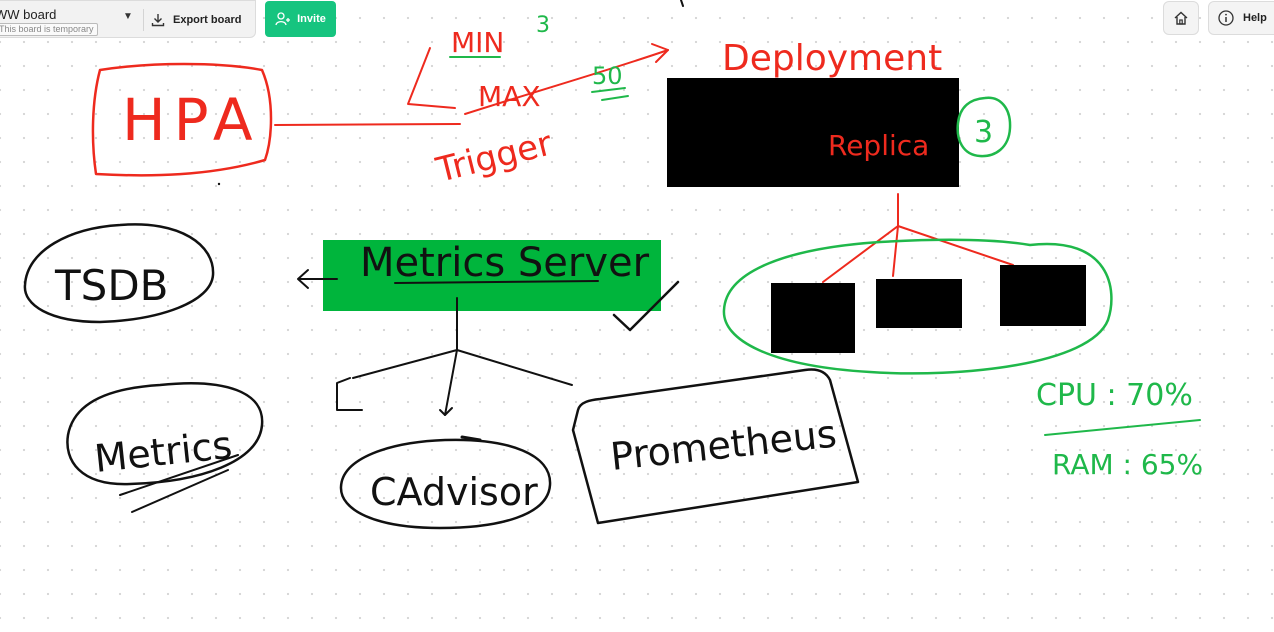 This screenshot has height=632, width=1274. What do you see at coordinates (163, 452) in the screenshot?
I see `metrics-label: Metrics` at bounding box center [163, 452].